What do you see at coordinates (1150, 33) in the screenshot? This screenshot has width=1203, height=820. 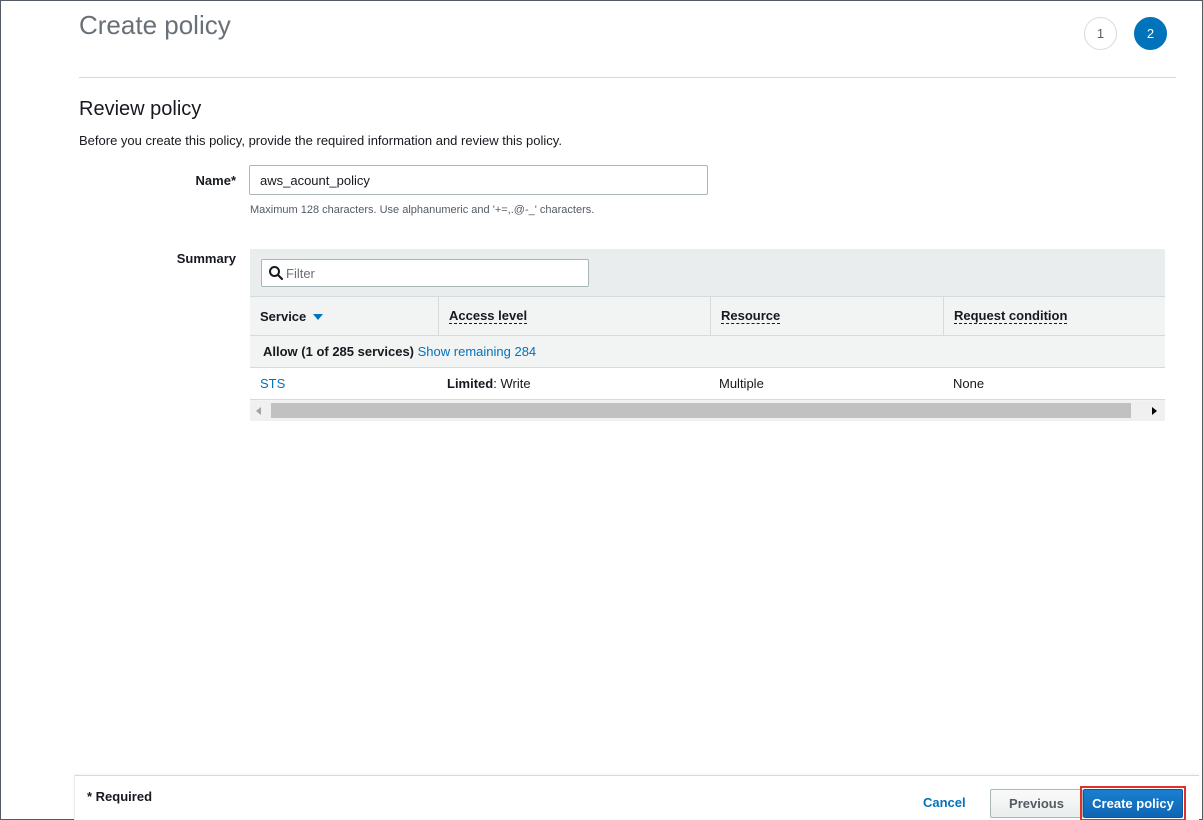 I see `step-indicator-2: 2` at bounding box center [1150, 33].